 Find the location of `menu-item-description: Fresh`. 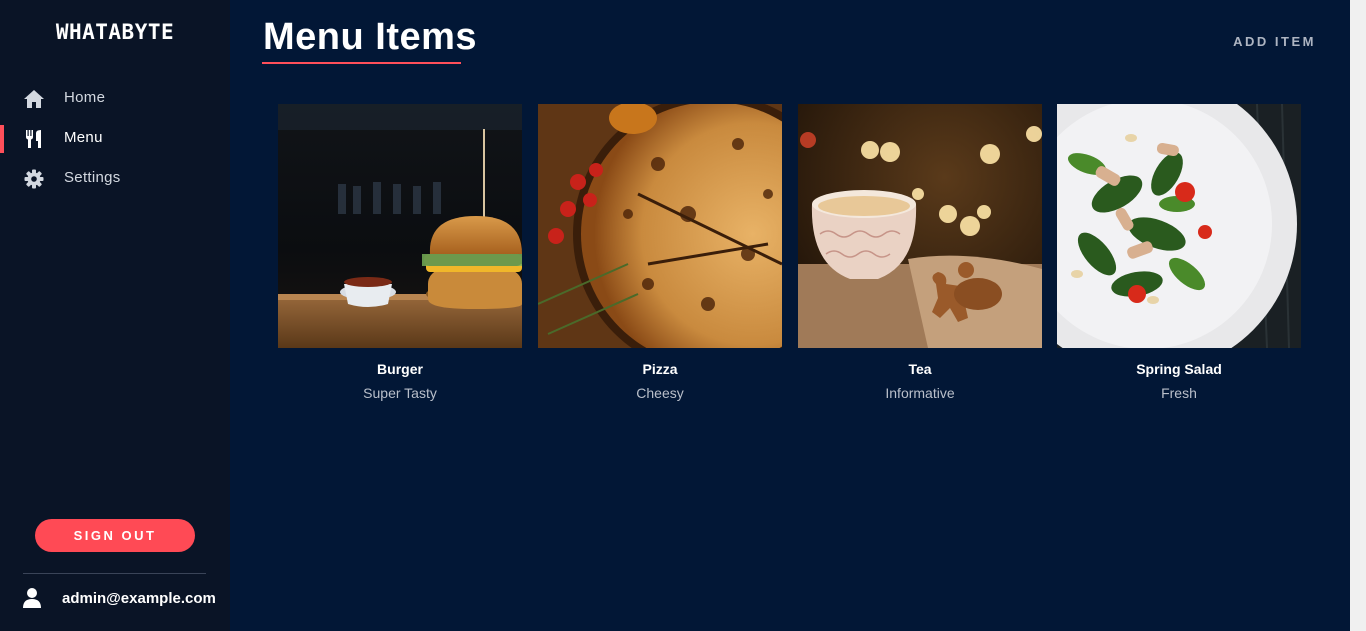

menu-item-description: Fresh is located at coordinates (1179, 393).